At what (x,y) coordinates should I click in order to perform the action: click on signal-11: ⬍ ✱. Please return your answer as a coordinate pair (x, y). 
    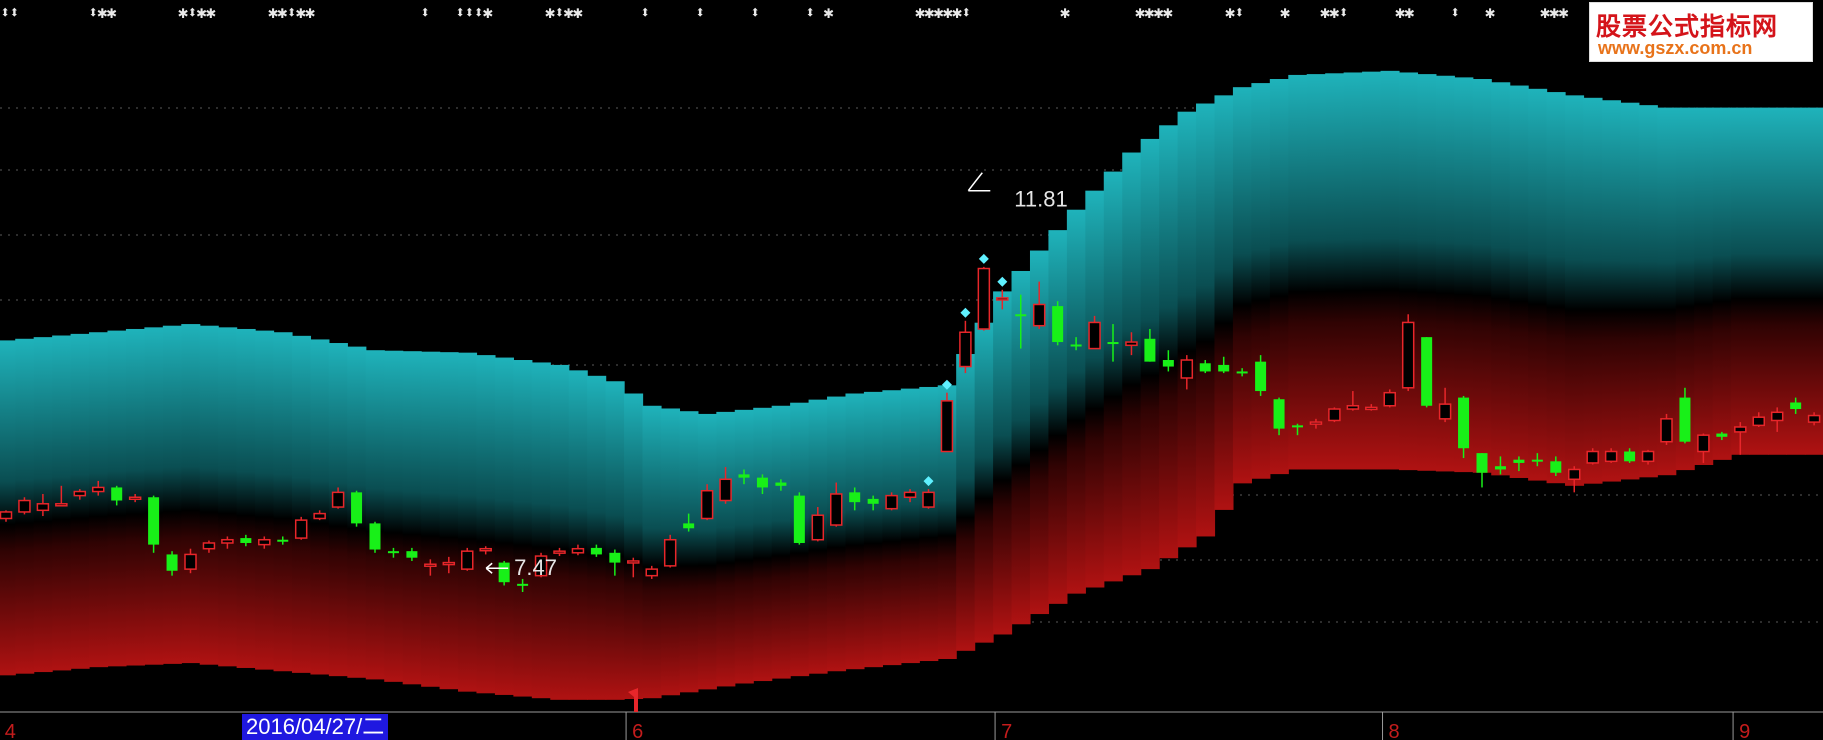
    Looking at the image, I should click on (819, 13).